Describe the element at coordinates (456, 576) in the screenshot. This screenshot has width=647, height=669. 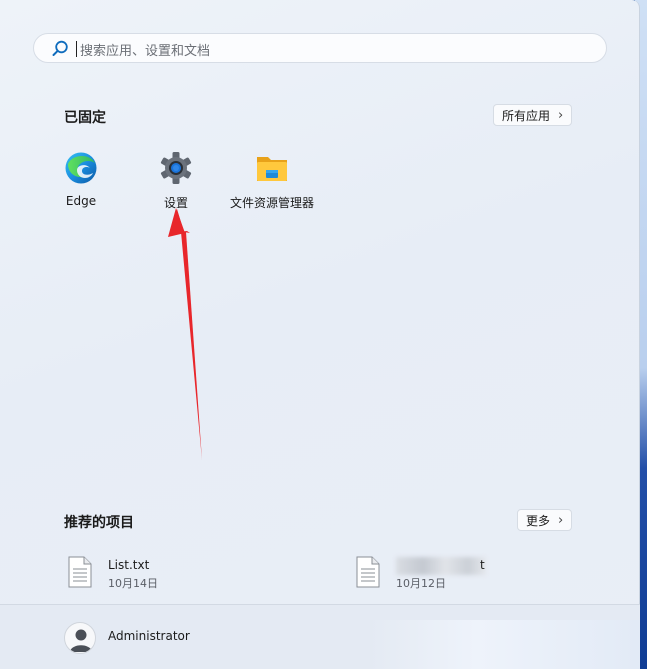
I see `recommended-item-blurred: t 10月12日` at that location.